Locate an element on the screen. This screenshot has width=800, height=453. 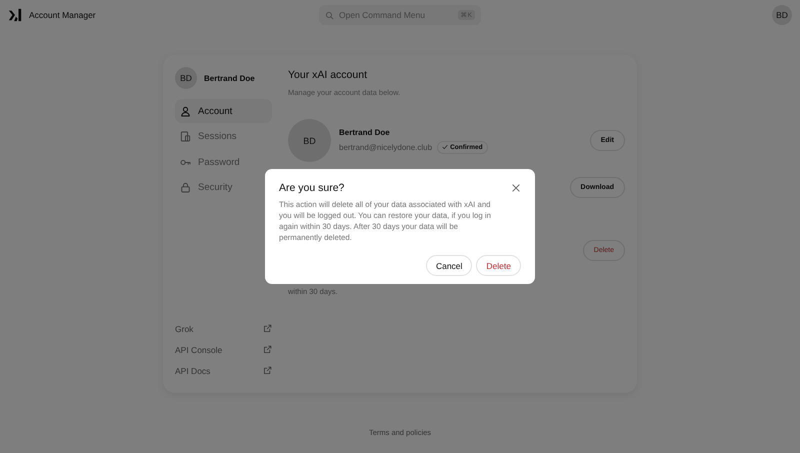
lock-icon is located at coordinates (185, 187).